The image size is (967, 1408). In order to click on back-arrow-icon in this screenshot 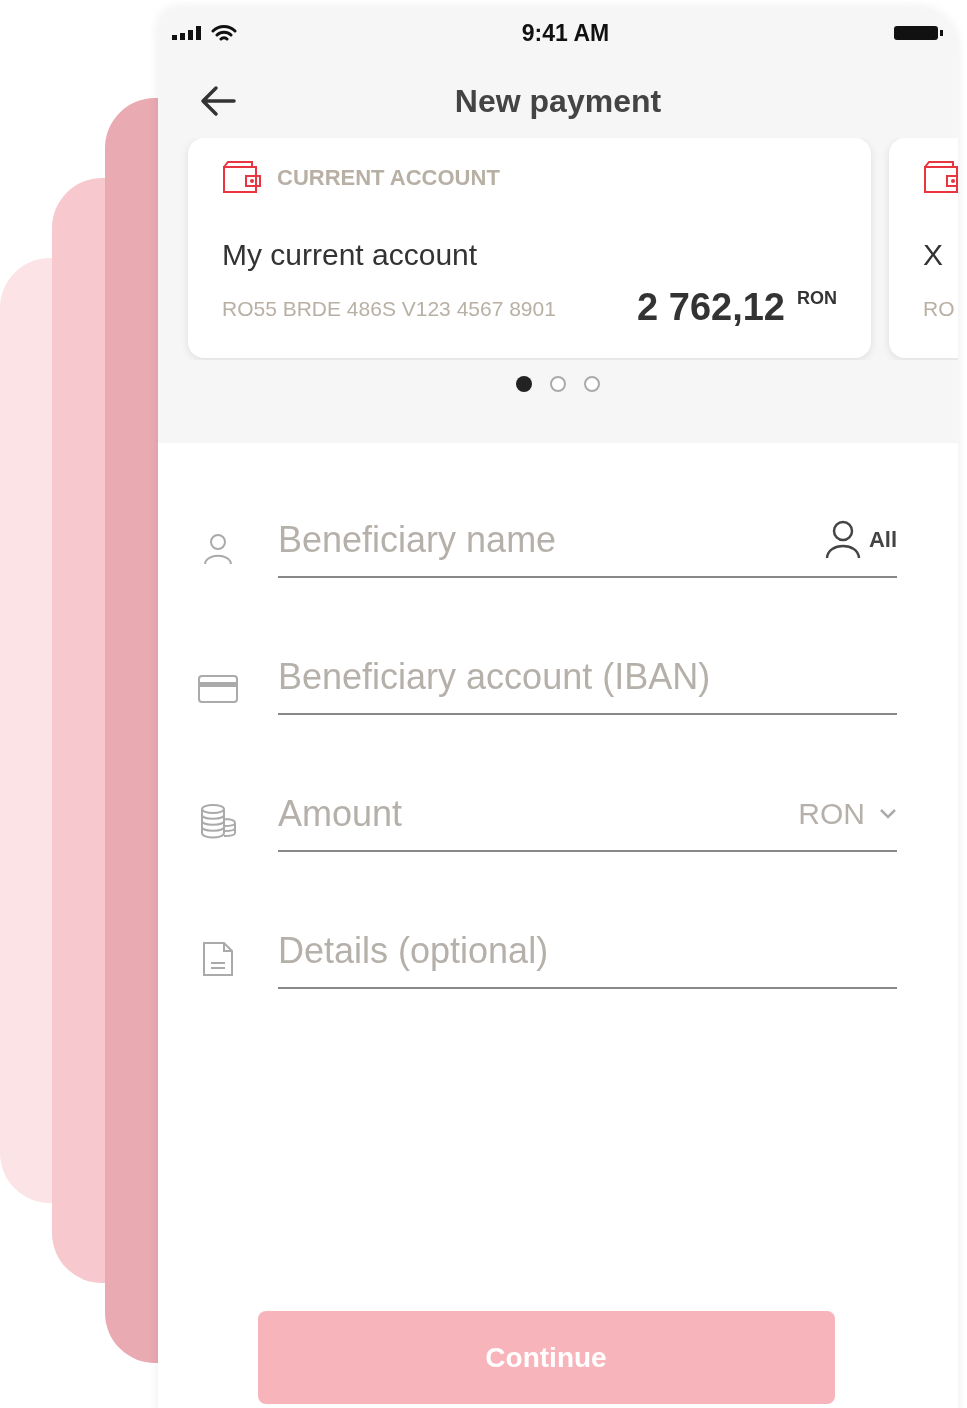, I will do `click(218, 101)`.